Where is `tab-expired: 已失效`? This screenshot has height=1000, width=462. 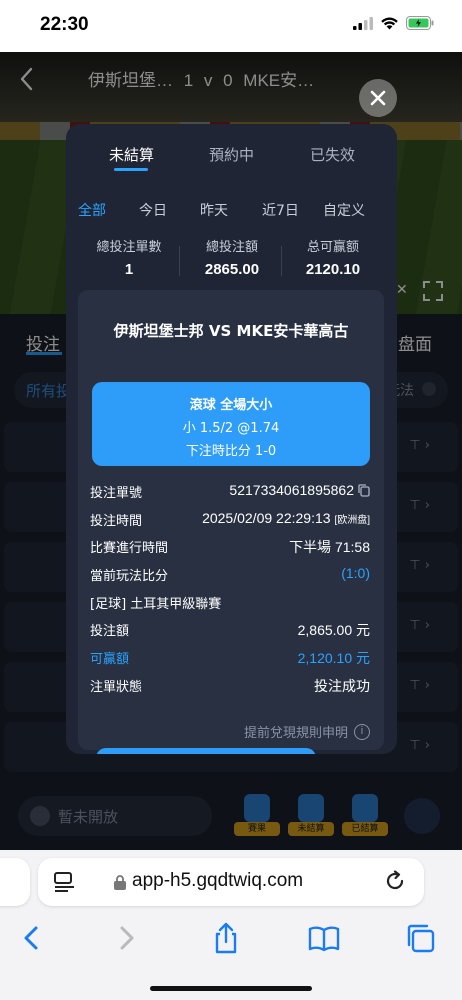 tab-expired: 已失效 is located at coordinates (332, 154).